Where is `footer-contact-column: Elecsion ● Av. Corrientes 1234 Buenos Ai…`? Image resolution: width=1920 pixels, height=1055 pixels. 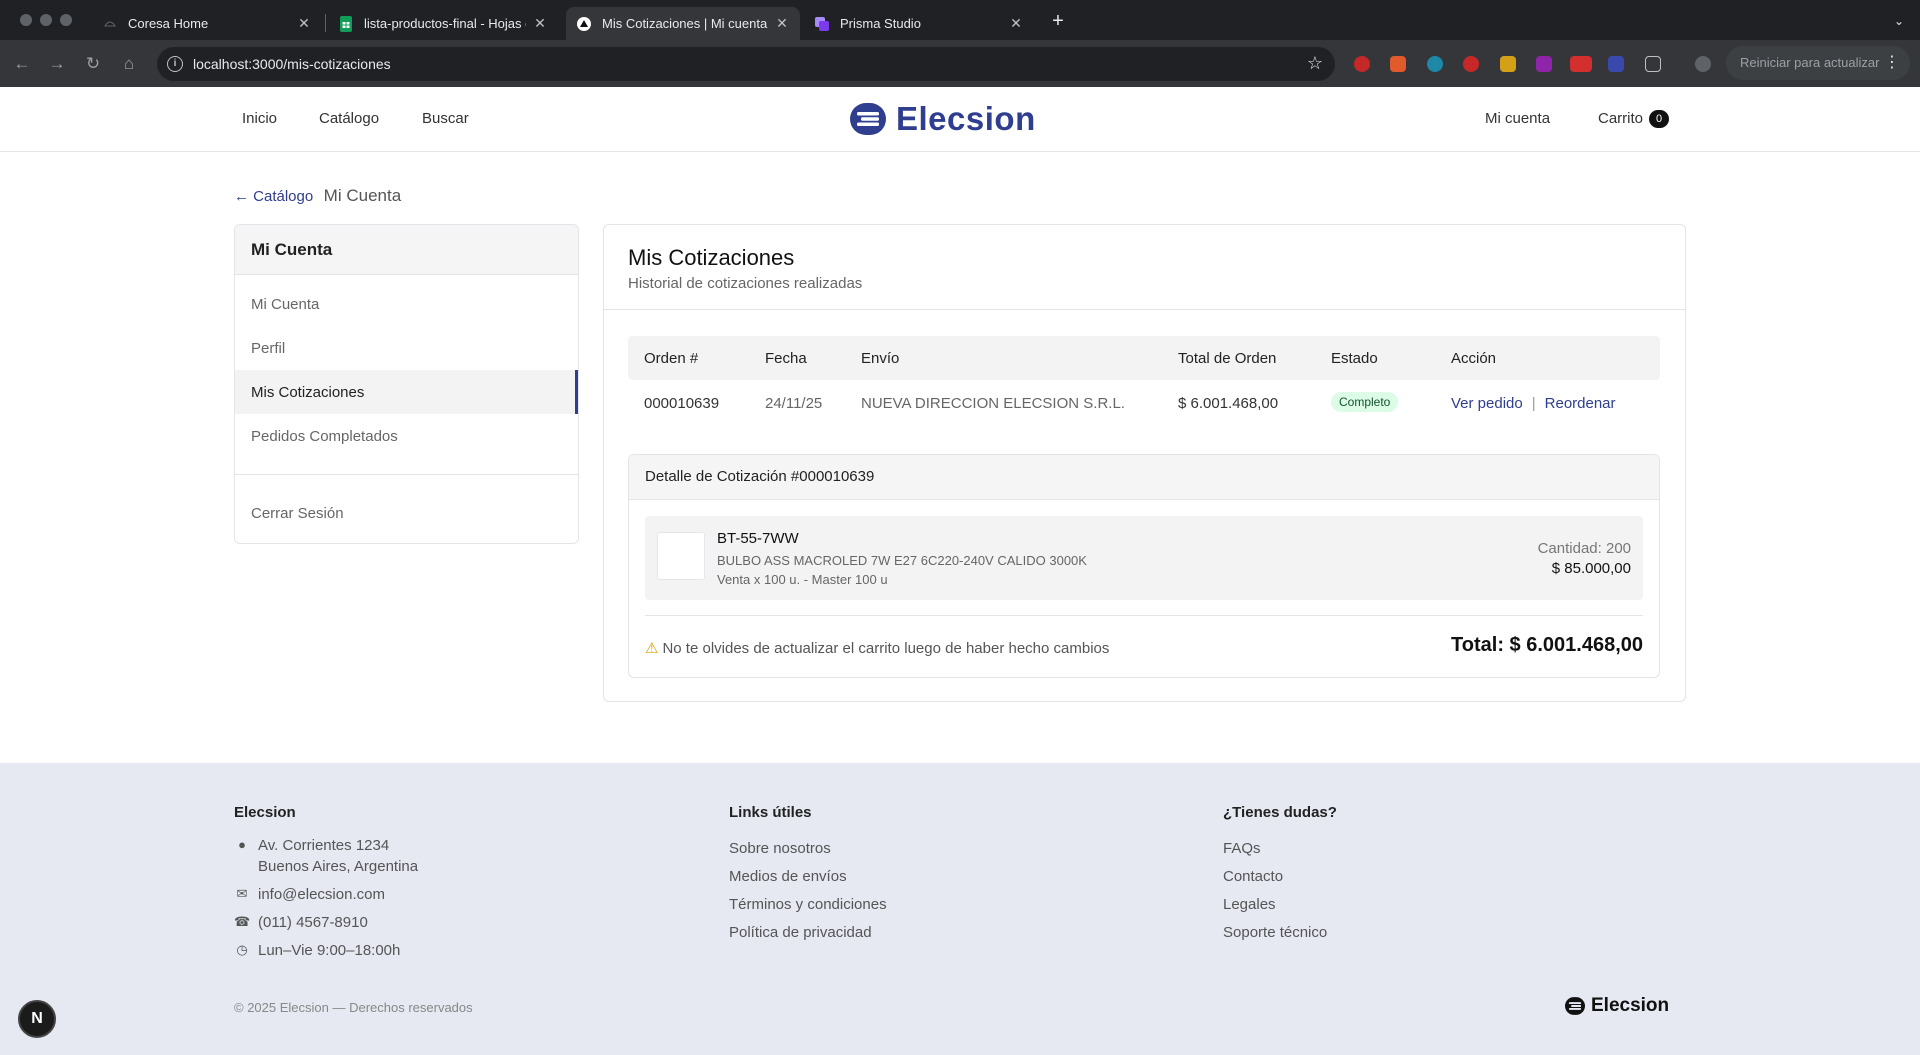
footer-contact-column: Elecsion ● Av. Corrientes 1234 Buenos Ai… is located at coordinates (326, 886).